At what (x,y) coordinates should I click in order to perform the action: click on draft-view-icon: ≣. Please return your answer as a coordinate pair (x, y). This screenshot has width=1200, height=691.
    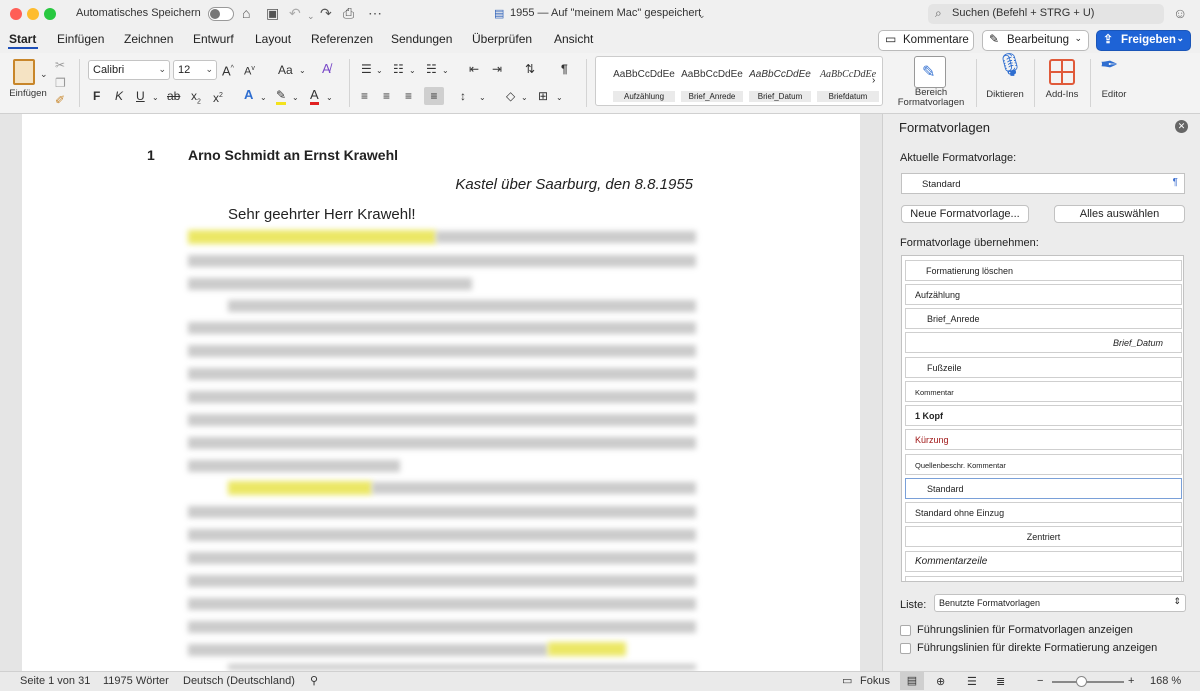
    Looking at the image, I should click on (1000, 681).